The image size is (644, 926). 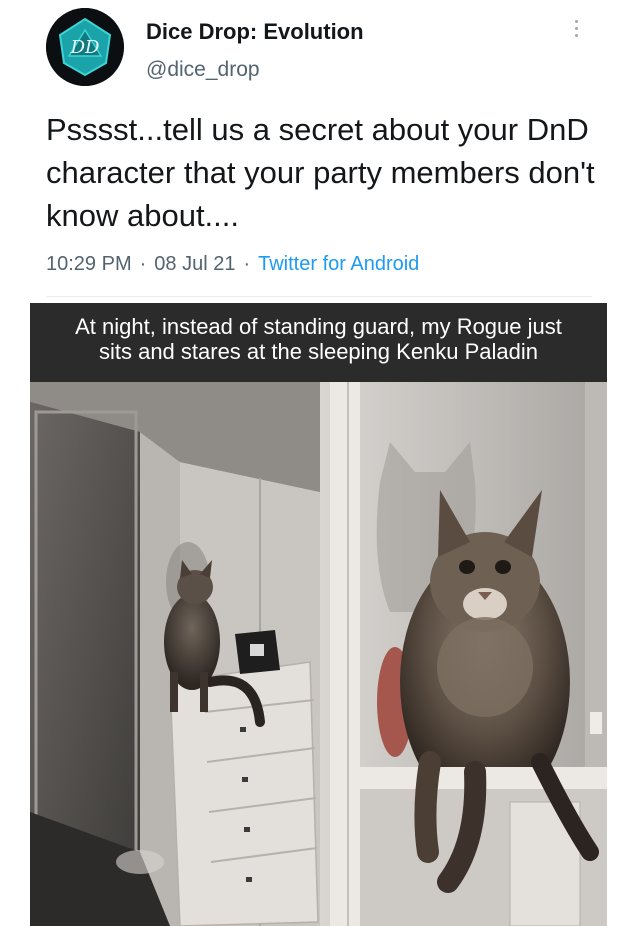 What do you see at coordinates (194, 264) in the screenshot?
I see `tweet-date: 08 Jul 21` at bounding box center [194, 264].